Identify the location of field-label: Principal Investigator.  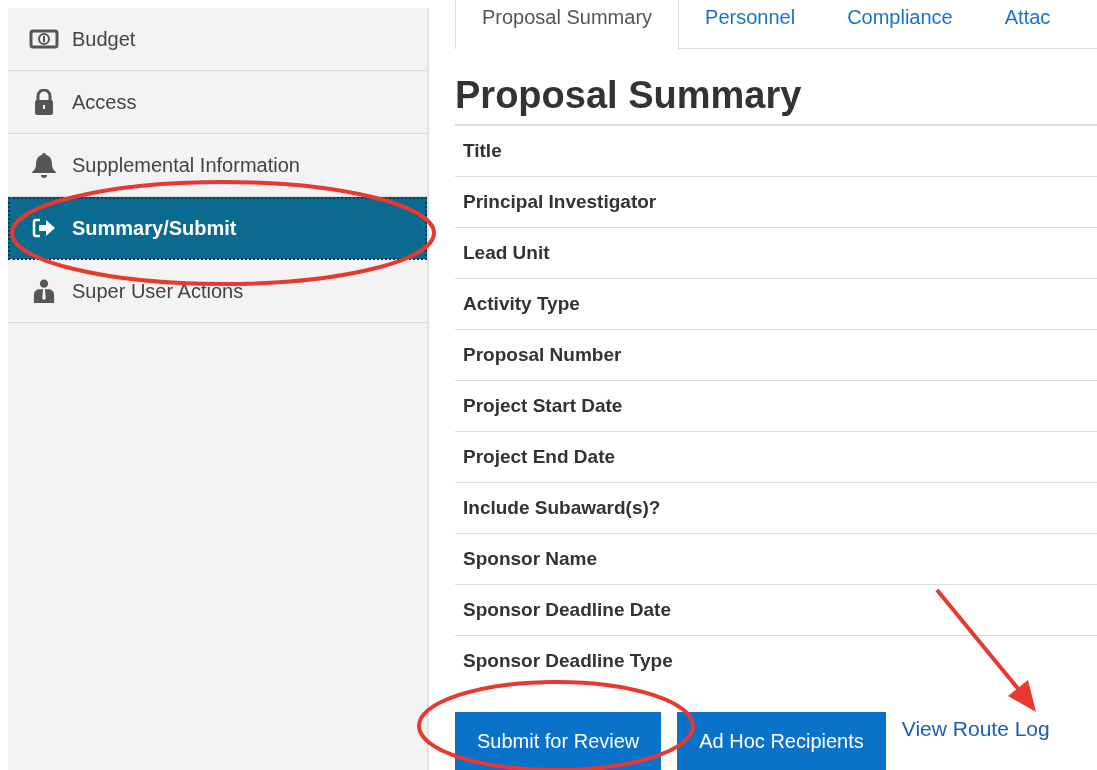
(776, 202).